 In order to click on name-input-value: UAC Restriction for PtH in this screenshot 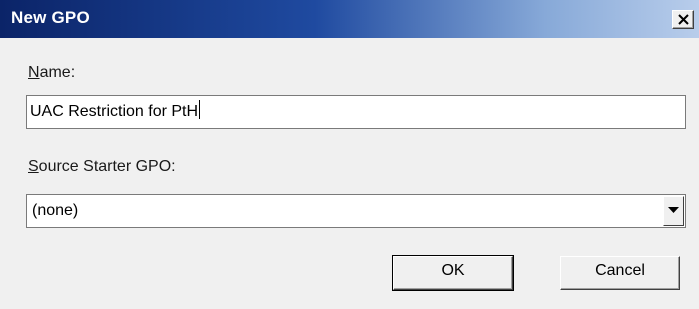, I will do `click(114, 111)`.